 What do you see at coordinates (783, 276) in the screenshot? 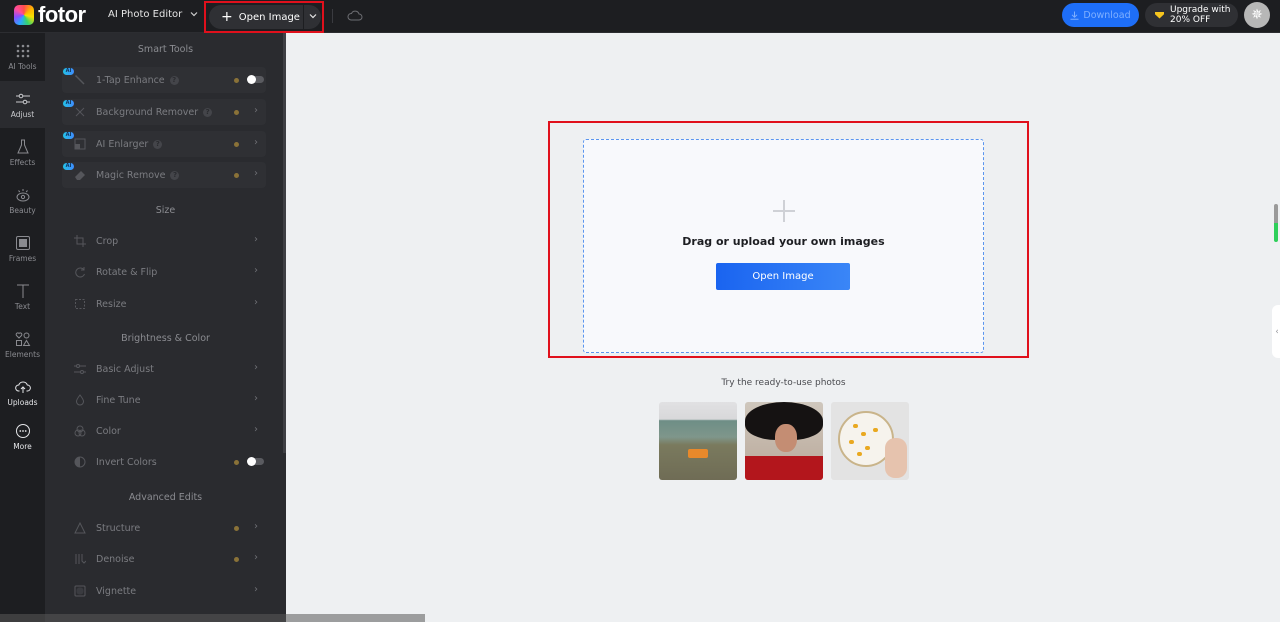
I see `open-image-button-canvas: Open Image` at bounding box center [783, 276].